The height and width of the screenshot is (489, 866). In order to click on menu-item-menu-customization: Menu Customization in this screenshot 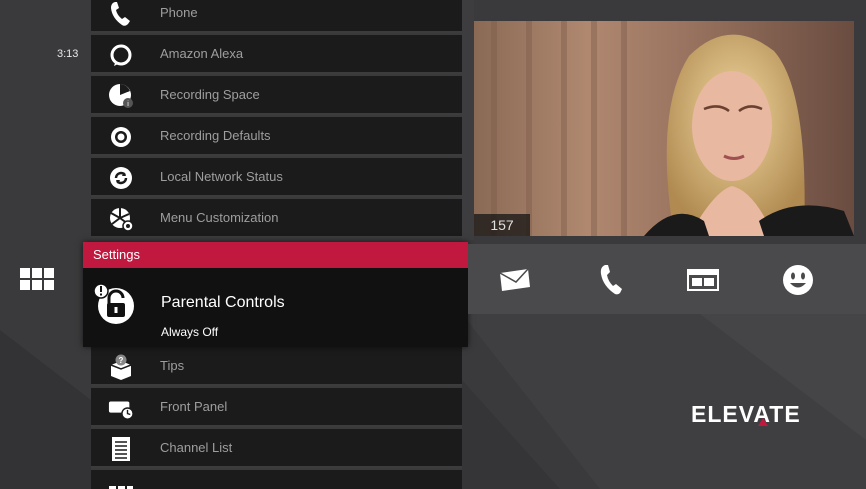, I will do `click(276, 218)`.